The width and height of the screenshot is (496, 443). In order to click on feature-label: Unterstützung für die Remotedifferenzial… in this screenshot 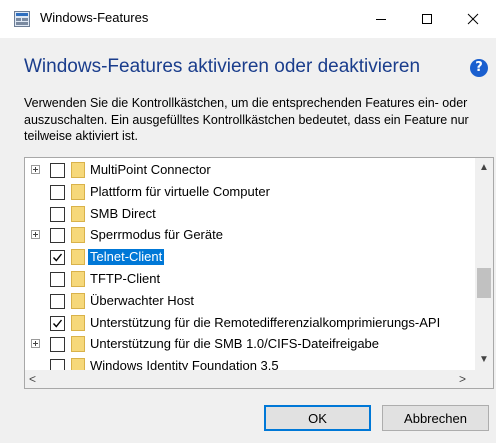, I will do `click(265, 323)`.